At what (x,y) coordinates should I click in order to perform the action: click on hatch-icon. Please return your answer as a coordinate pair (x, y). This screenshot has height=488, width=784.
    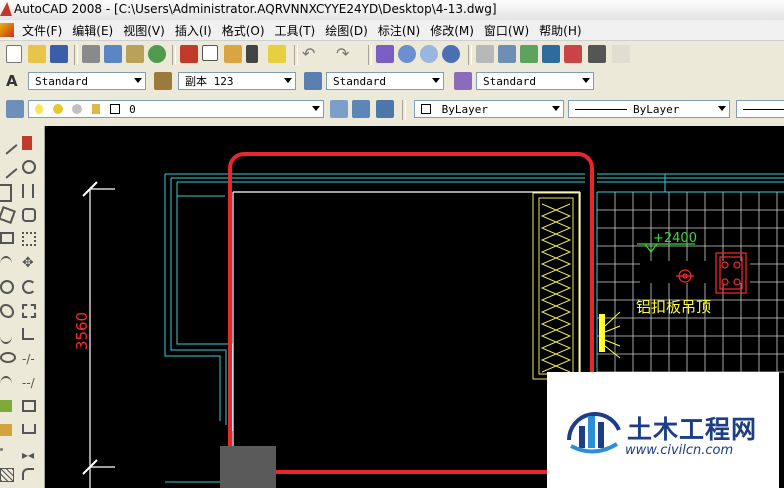
    Looking at the image, I should click on (7, 475).